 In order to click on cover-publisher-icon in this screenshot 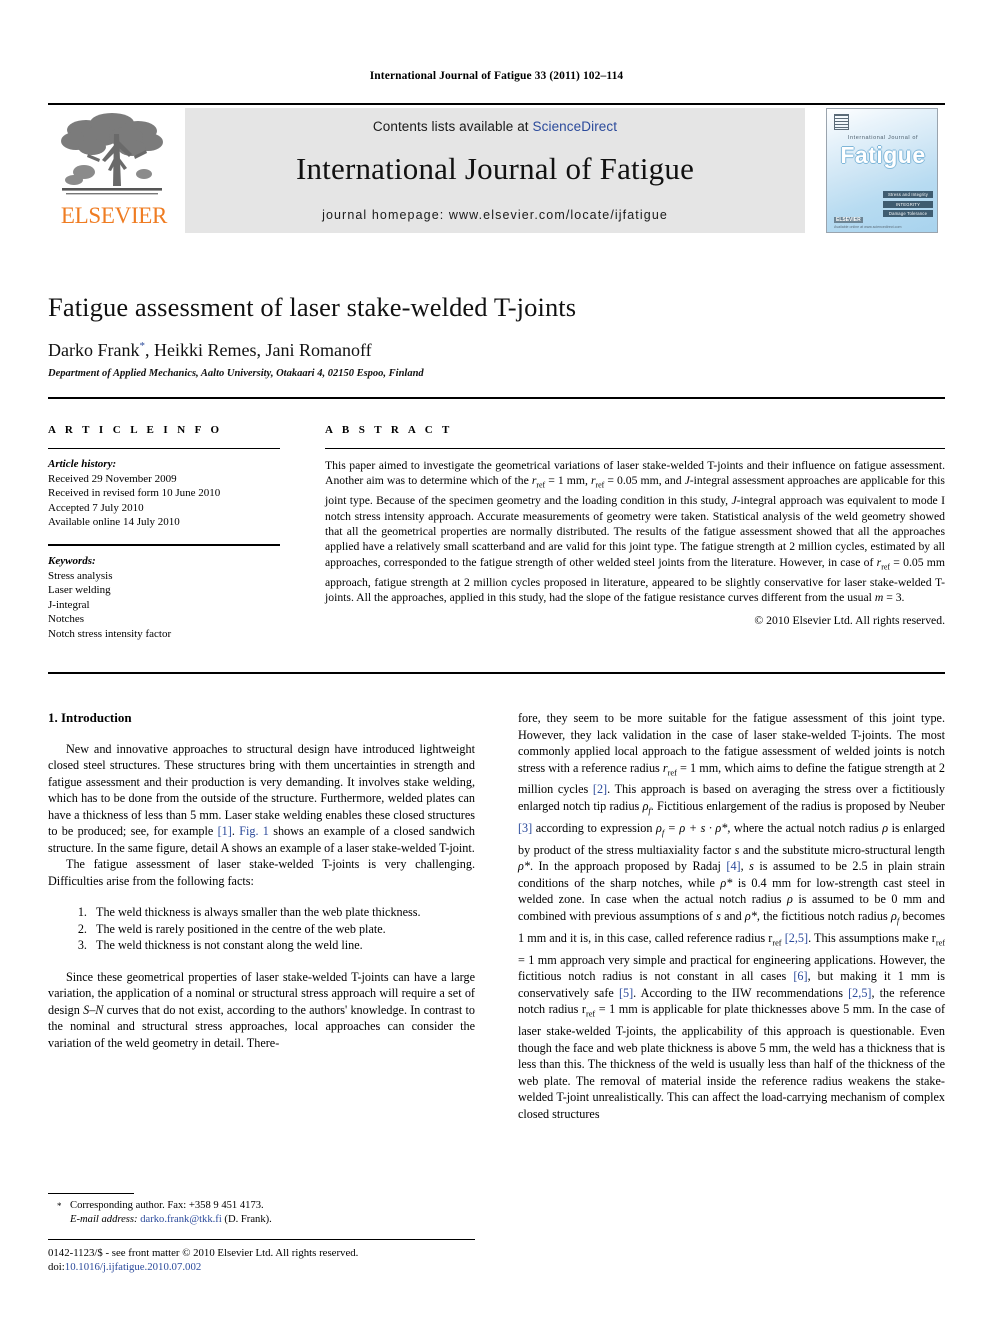, I will do `click(841, 122)`.